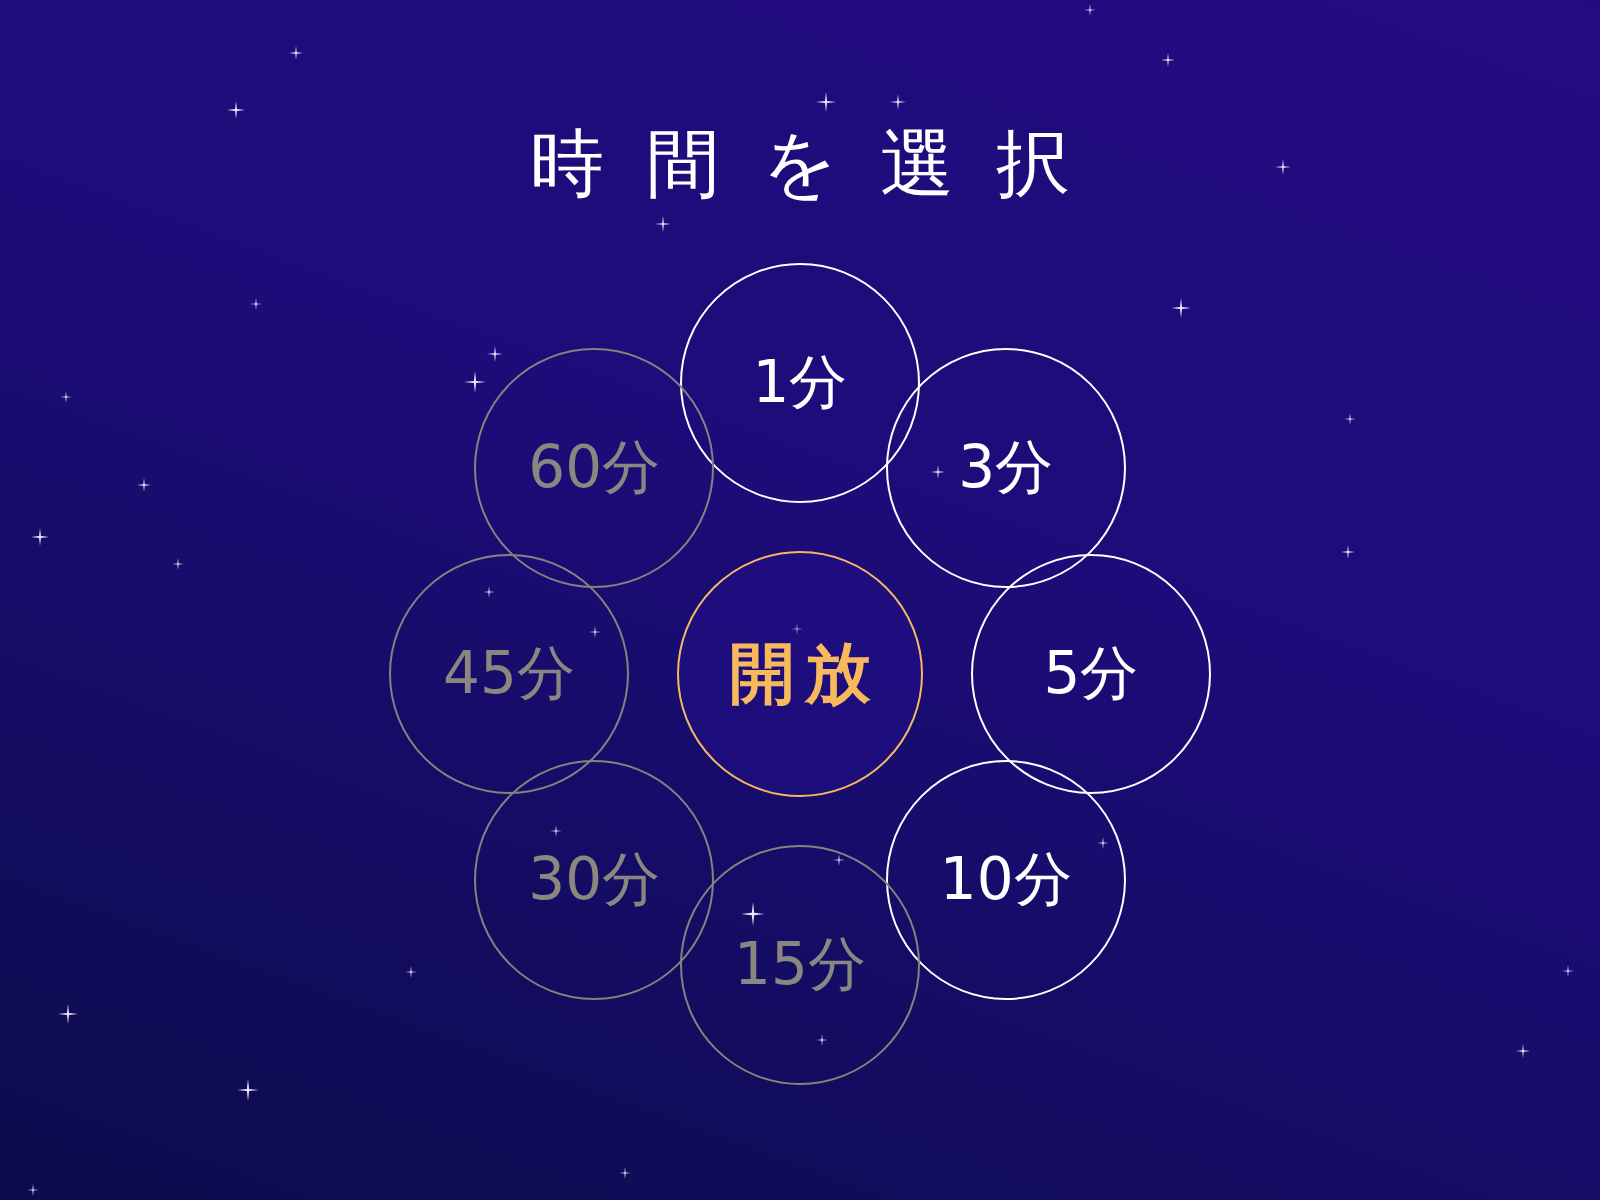 The image size is (1600, 1200). What do you see at coordinates (1005, 879) in the screenshot?
I see `time-option-button: 10分` at bounding box center [1005, 879].